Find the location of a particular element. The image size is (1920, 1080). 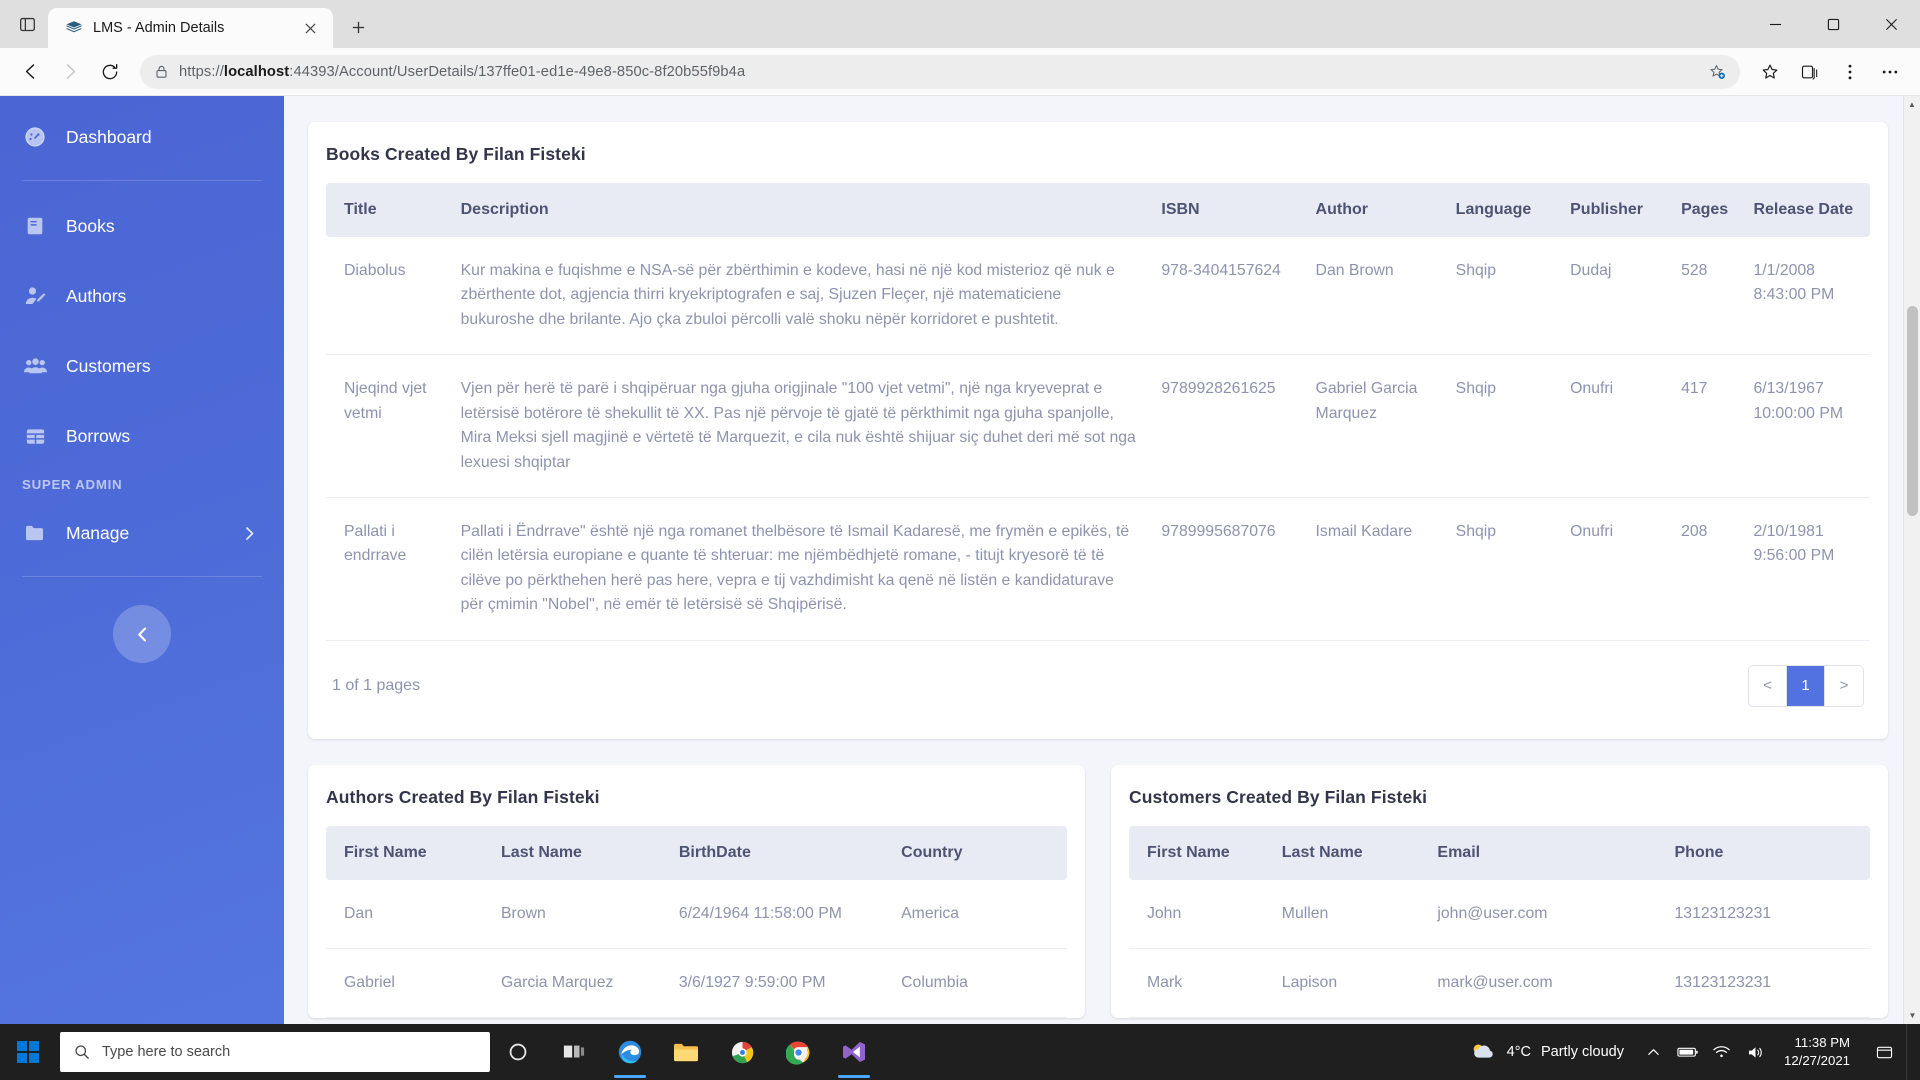

taskbar-edge-icon is located at coordinates (630, 1052).